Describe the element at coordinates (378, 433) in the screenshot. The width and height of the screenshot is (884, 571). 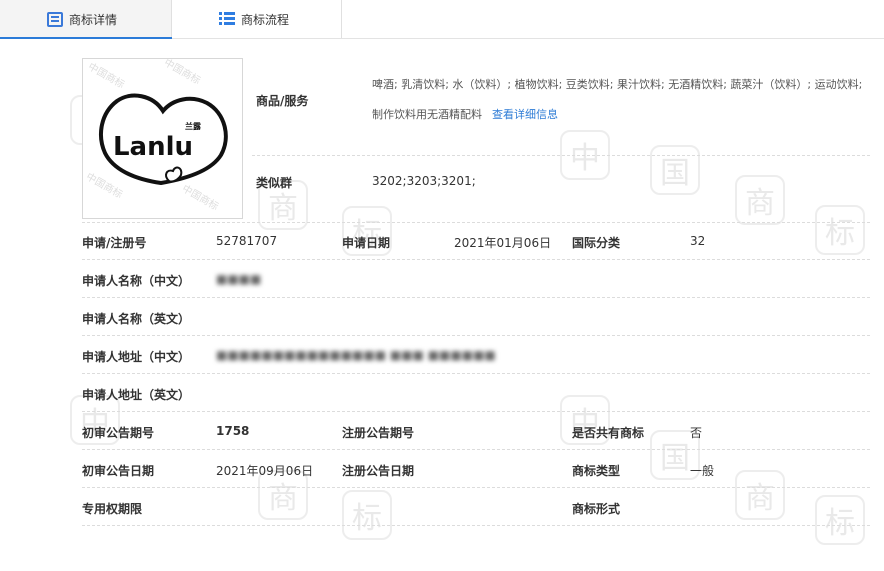
I see `reg-issue-label: 注册公告期号` at that location.